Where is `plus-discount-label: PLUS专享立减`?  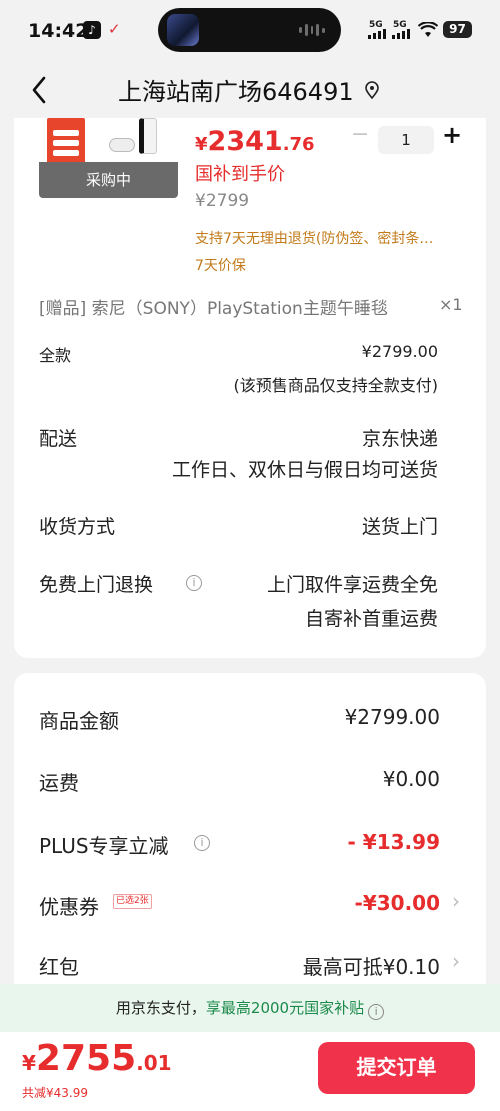 plus-discount-label: PLUS专享立减 is located at coordinates (104, 846).